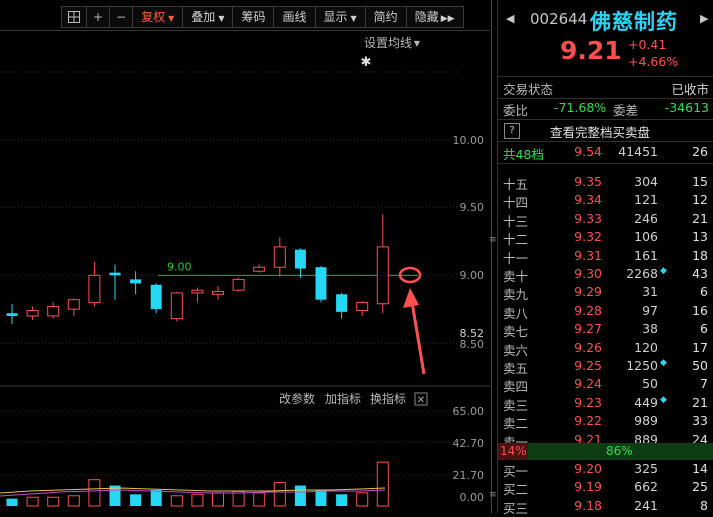 The image size is (713, 517). Describe the element at coordinates (700, 181) in the screenshot. I see `order-count: 15` at that location.